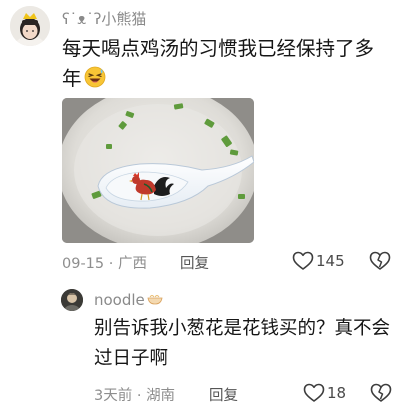 Image resolution: width=402 pixels, height=406 pixels. I want to click on reply-user-avatar, so click(72, 300).